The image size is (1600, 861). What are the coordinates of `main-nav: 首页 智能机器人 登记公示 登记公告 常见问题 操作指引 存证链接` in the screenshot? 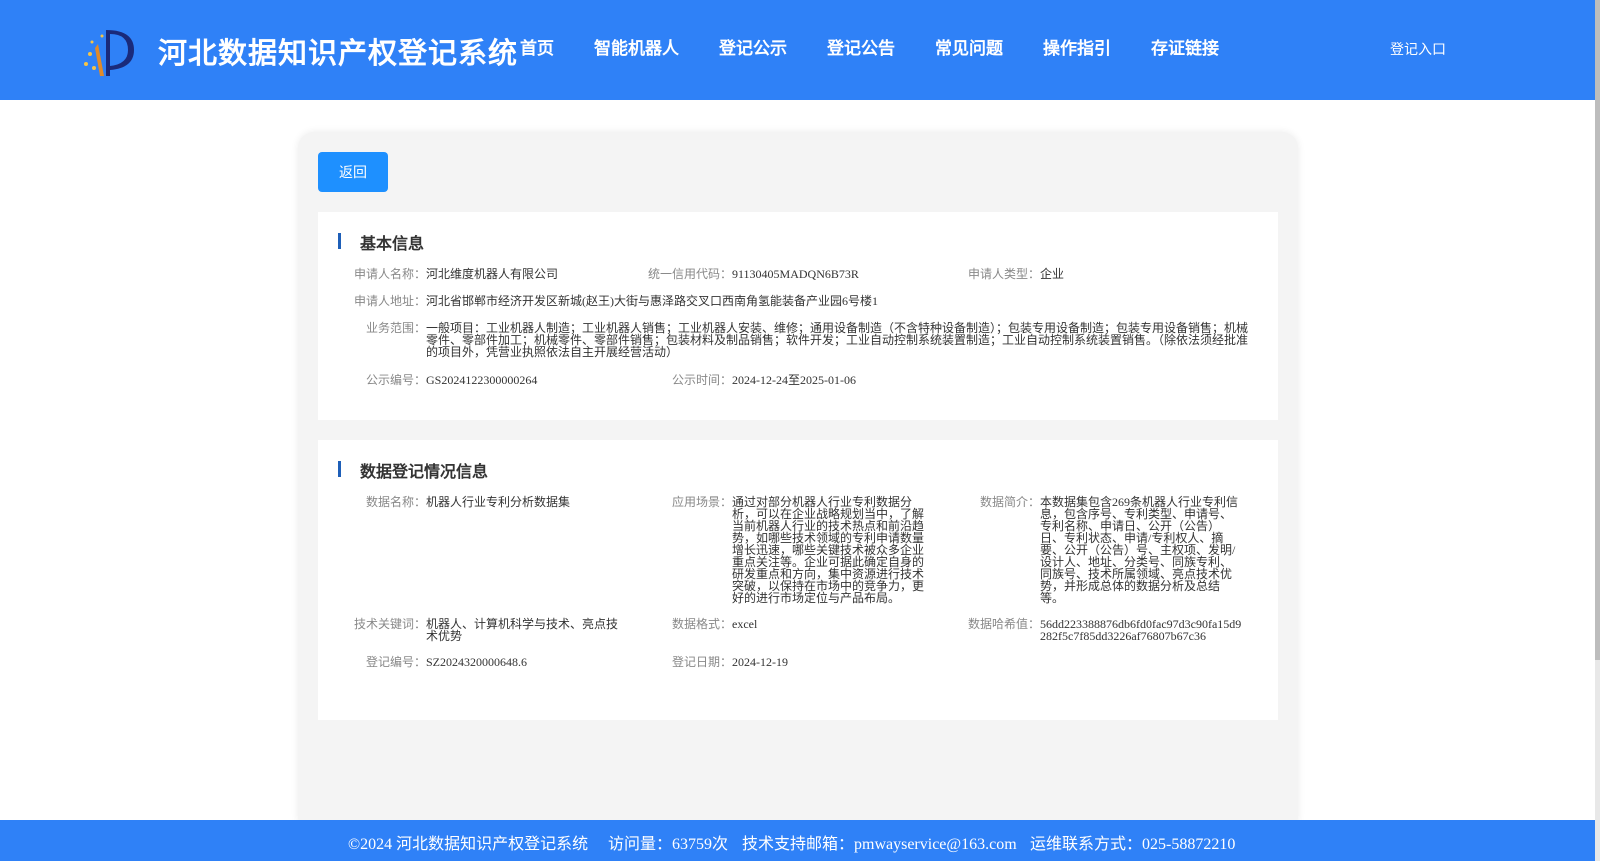 It's located at (889, 46).